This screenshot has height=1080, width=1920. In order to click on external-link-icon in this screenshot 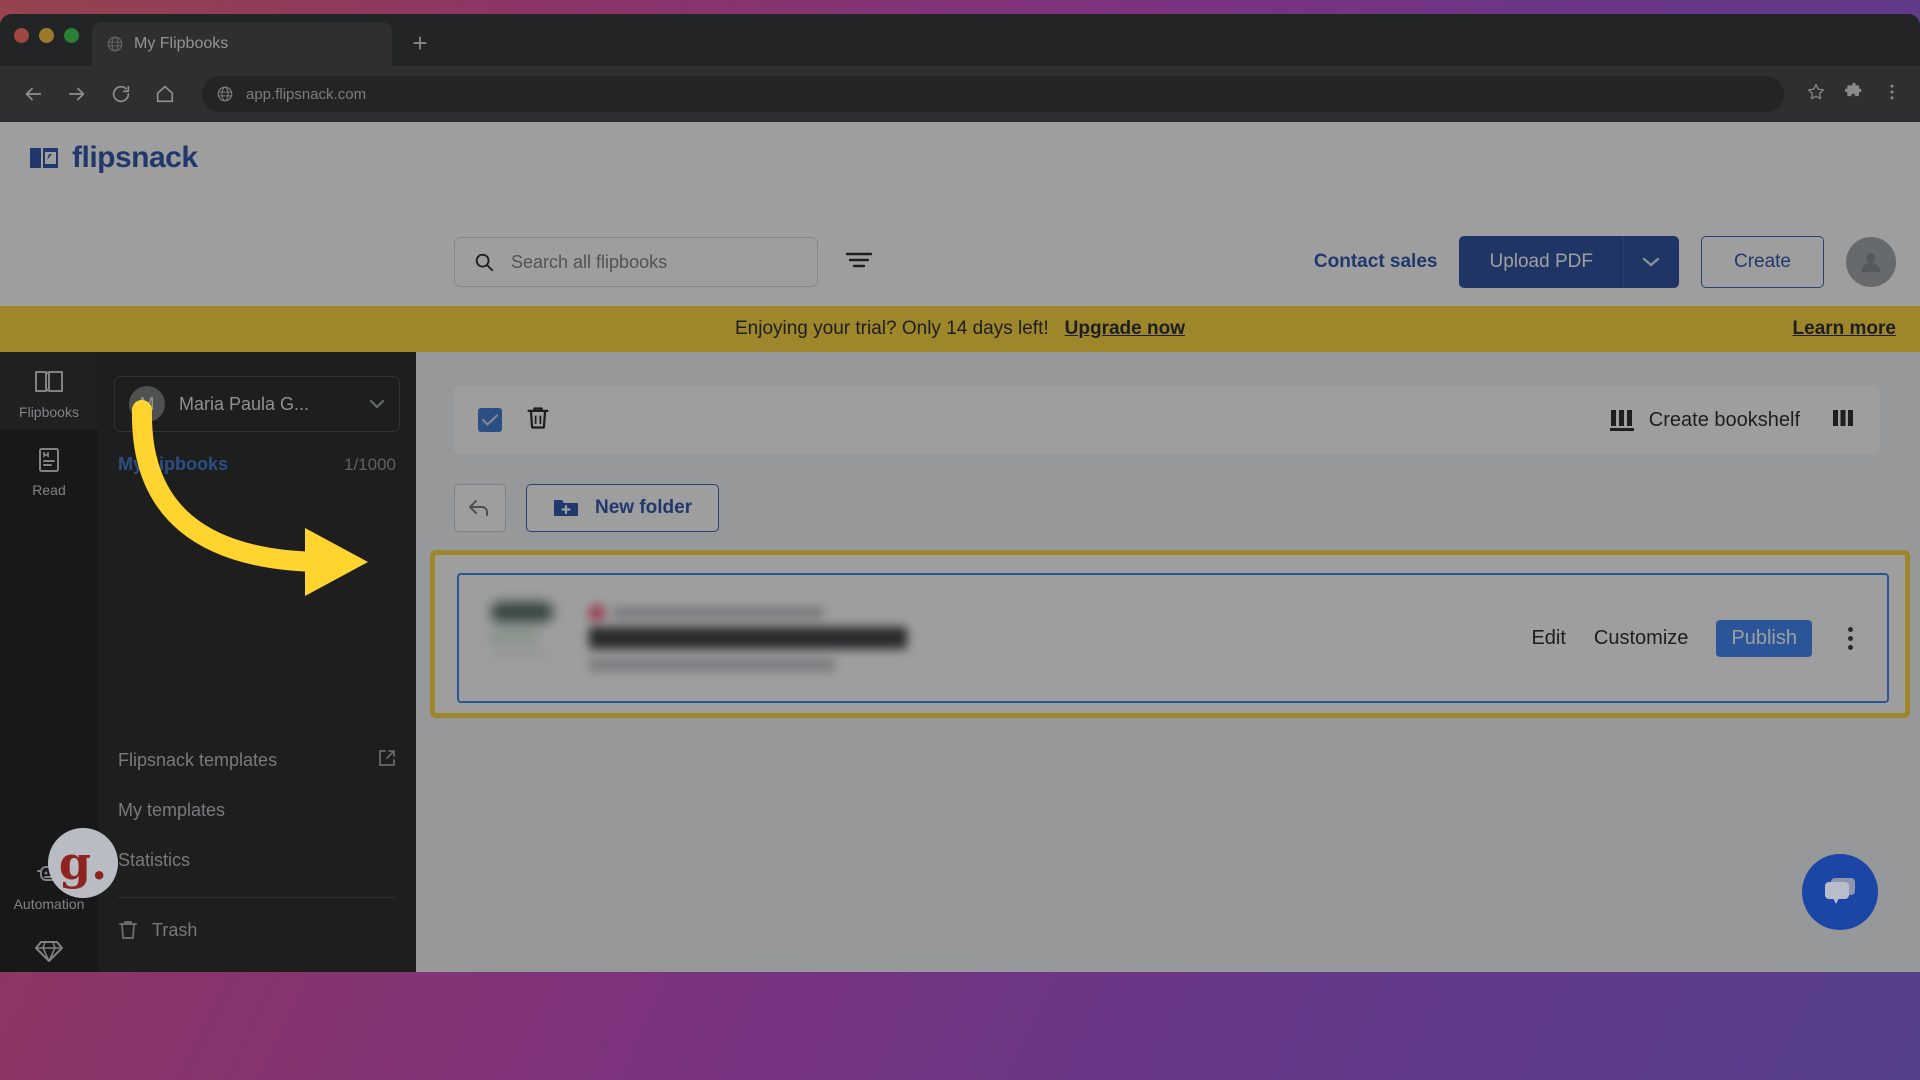, I will do `click(387, 760)`.